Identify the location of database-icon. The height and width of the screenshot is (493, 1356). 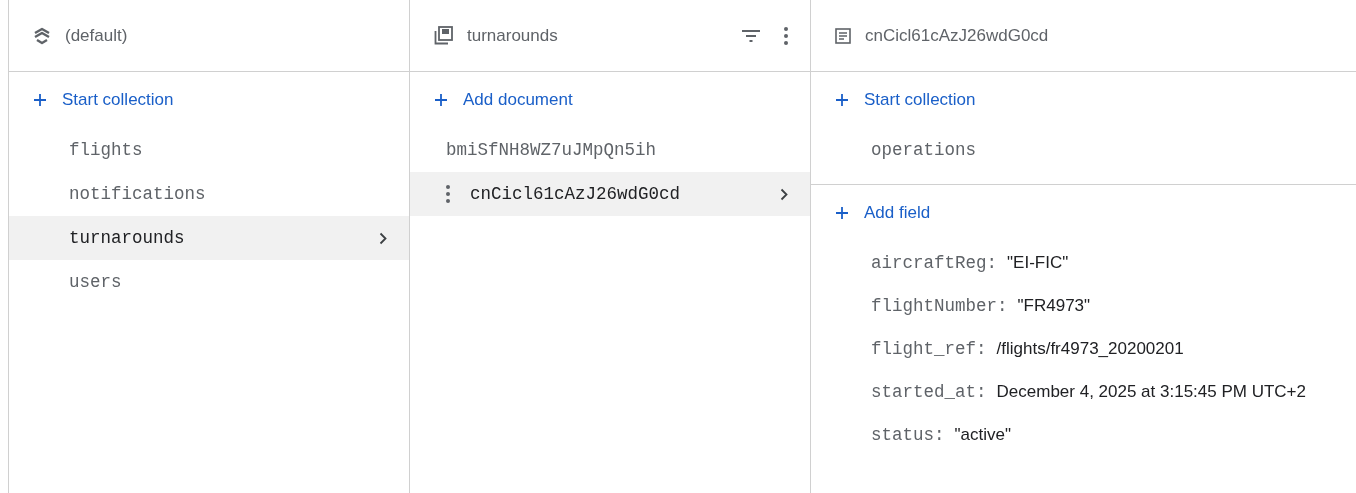
(42, 35).